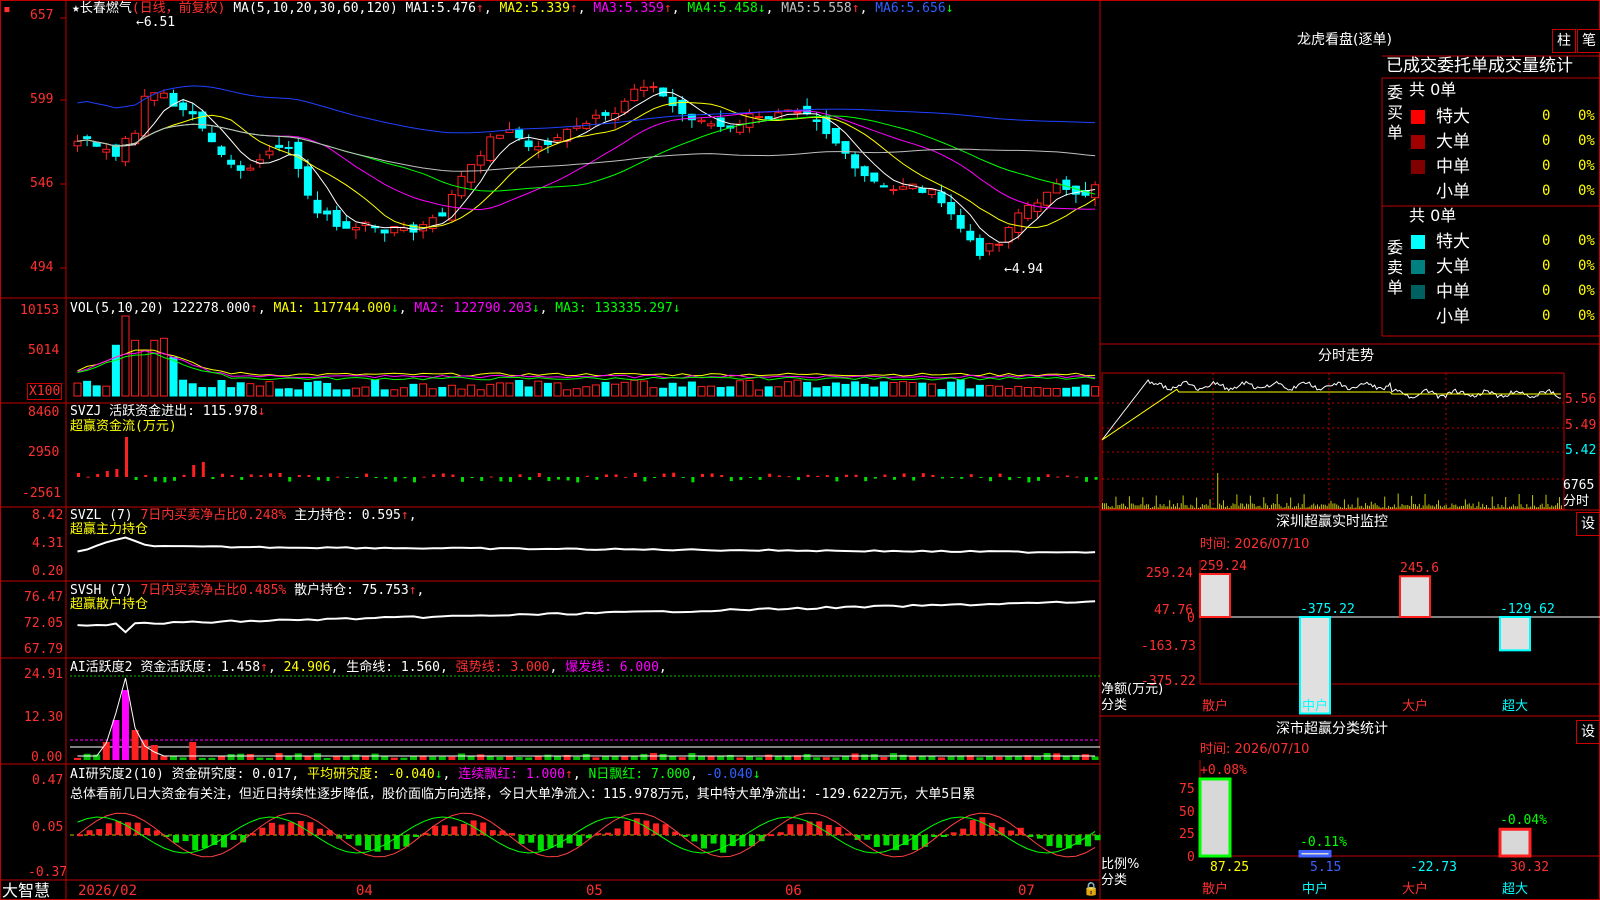 This screenshot has height=900, width=1600. What do you see at coordinates (1530, 867) in the screenshot?
I see `szcls-value-label: 30.32` at bounding box center [1530, 867].